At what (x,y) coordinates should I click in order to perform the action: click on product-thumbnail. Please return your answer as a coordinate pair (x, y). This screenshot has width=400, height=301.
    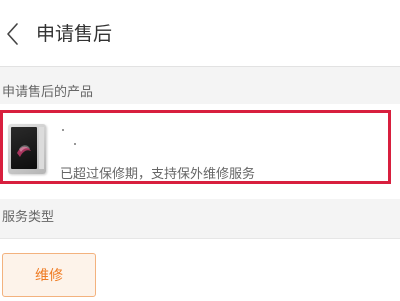
    Looking at the image, I should click on (27, 149).